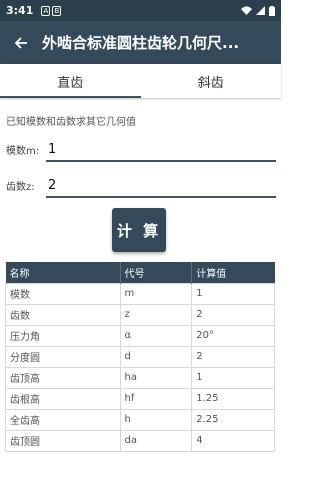 The height and width of the screenshot is (500, 320). Describe the element at coordinates (233, 272) in the screenshot. I see `header-value: 计算值` at that location.